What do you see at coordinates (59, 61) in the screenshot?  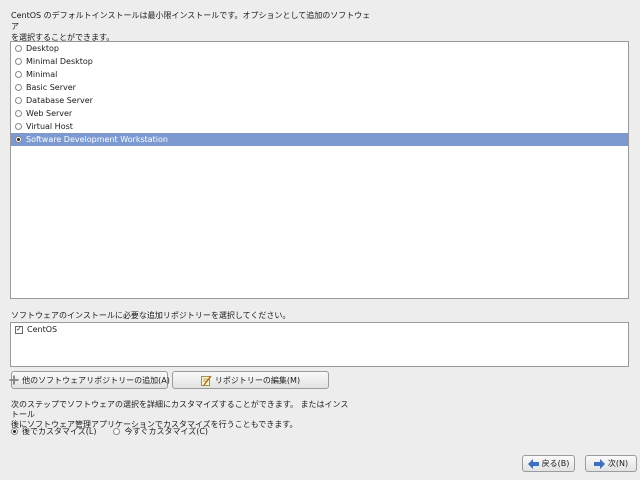 I see `list-item-label: Minimal Desktop` at bounding box center [59, 61].